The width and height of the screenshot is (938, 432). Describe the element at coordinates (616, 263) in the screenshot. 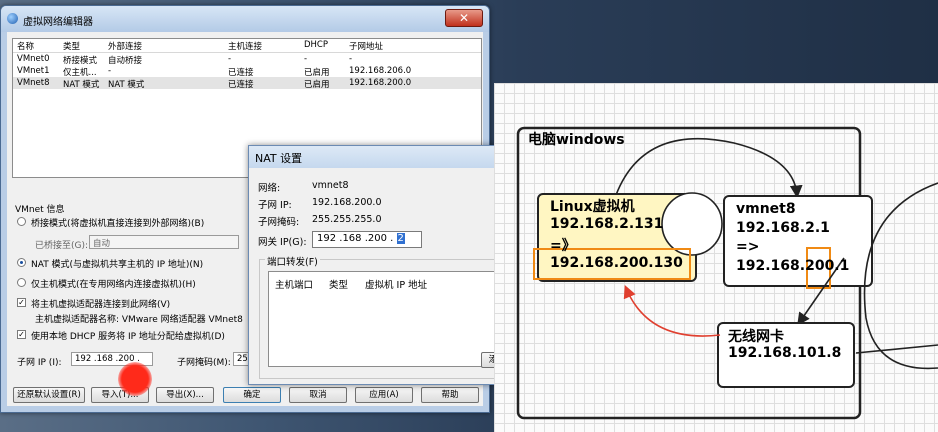

I see `linux-line-4: 192.168.200.130` at that location.